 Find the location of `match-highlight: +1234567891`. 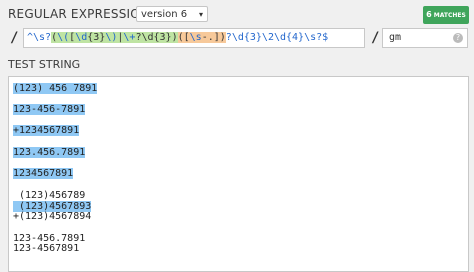

match-highlight: +1234567891 is located at coordinates (46, 130).